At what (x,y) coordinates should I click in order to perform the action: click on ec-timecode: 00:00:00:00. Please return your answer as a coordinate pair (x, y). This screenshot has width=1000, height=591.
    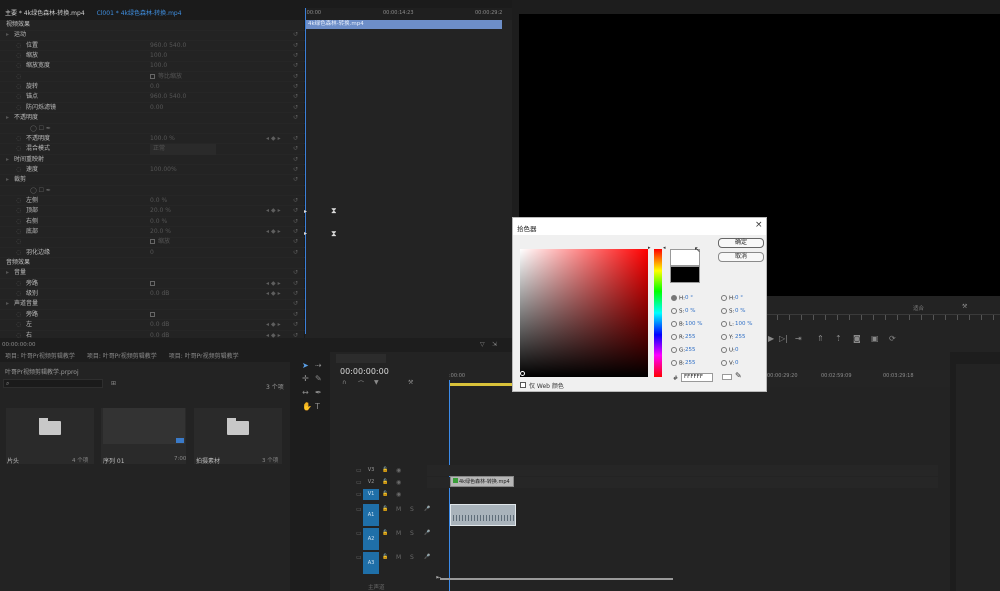
    Looking at the image, I should click on (19, 345).